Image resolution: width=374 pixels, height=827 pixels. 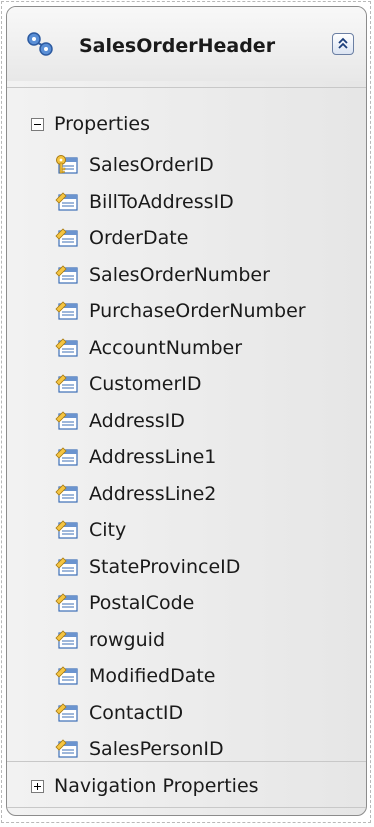 I want to click on property-row: ContactID, so click(x=180, y=713).